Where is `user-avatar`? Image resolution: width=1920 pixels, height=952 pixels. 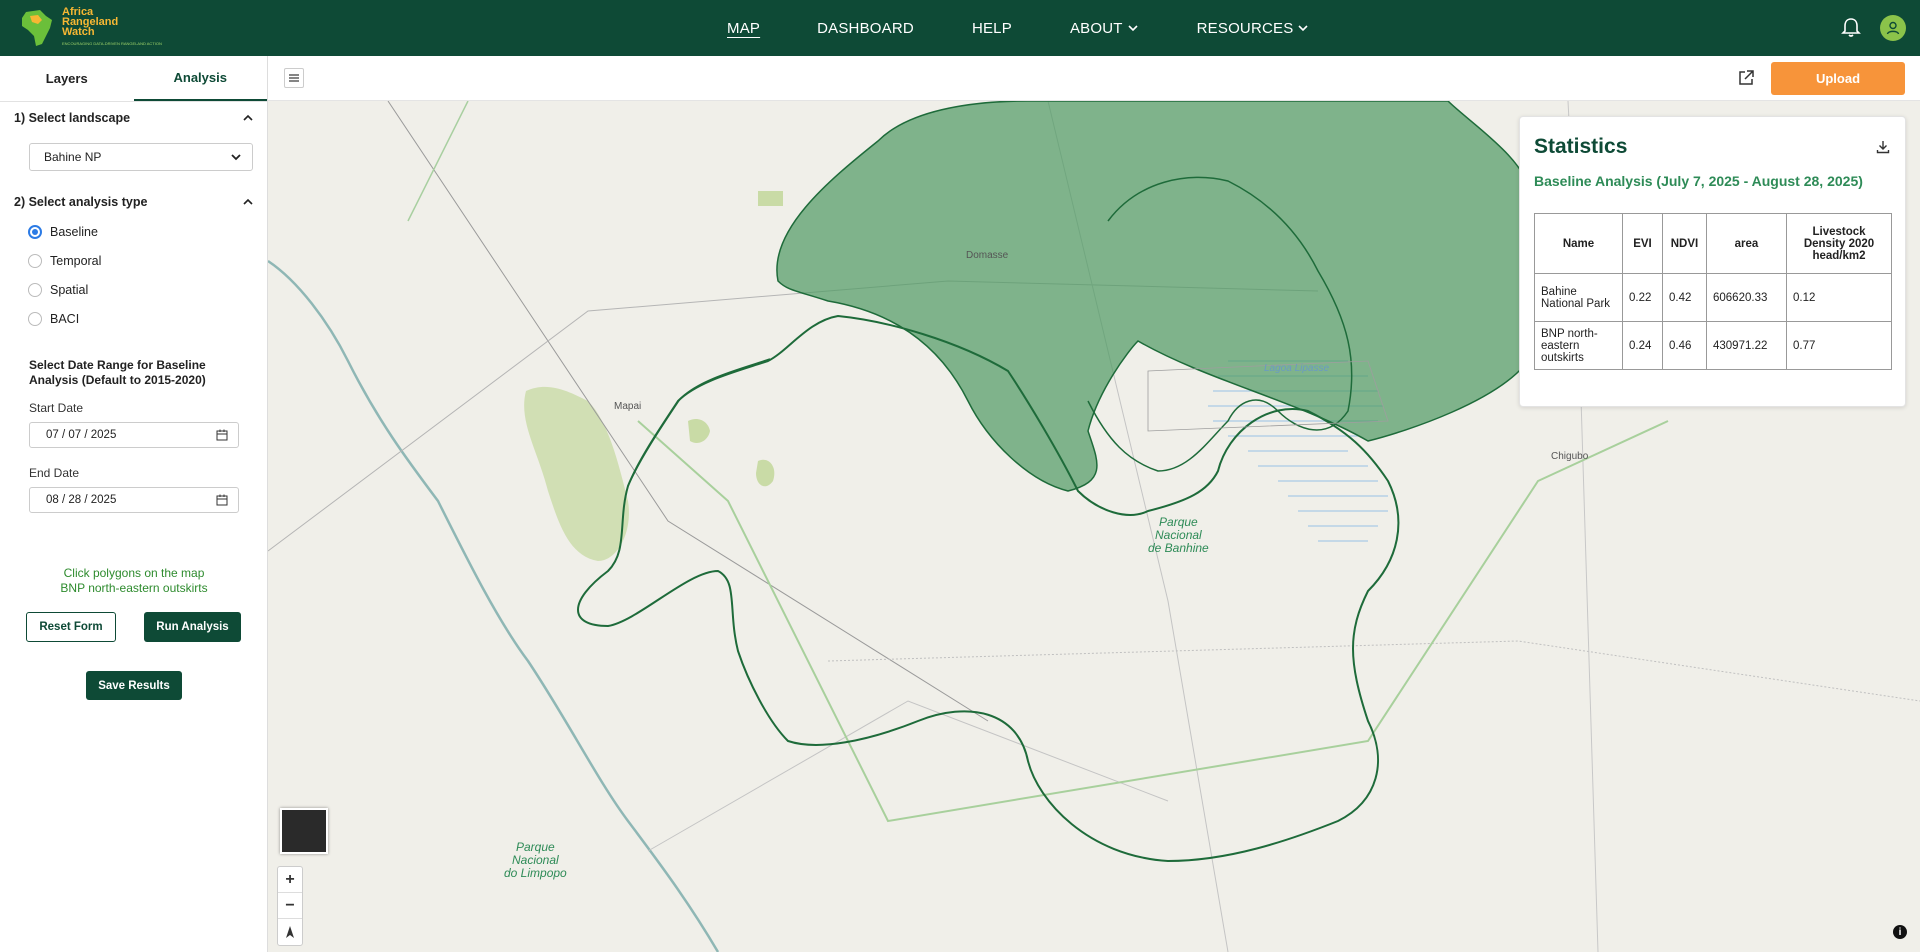 user-avatar is located at coordinates (1893, 28).